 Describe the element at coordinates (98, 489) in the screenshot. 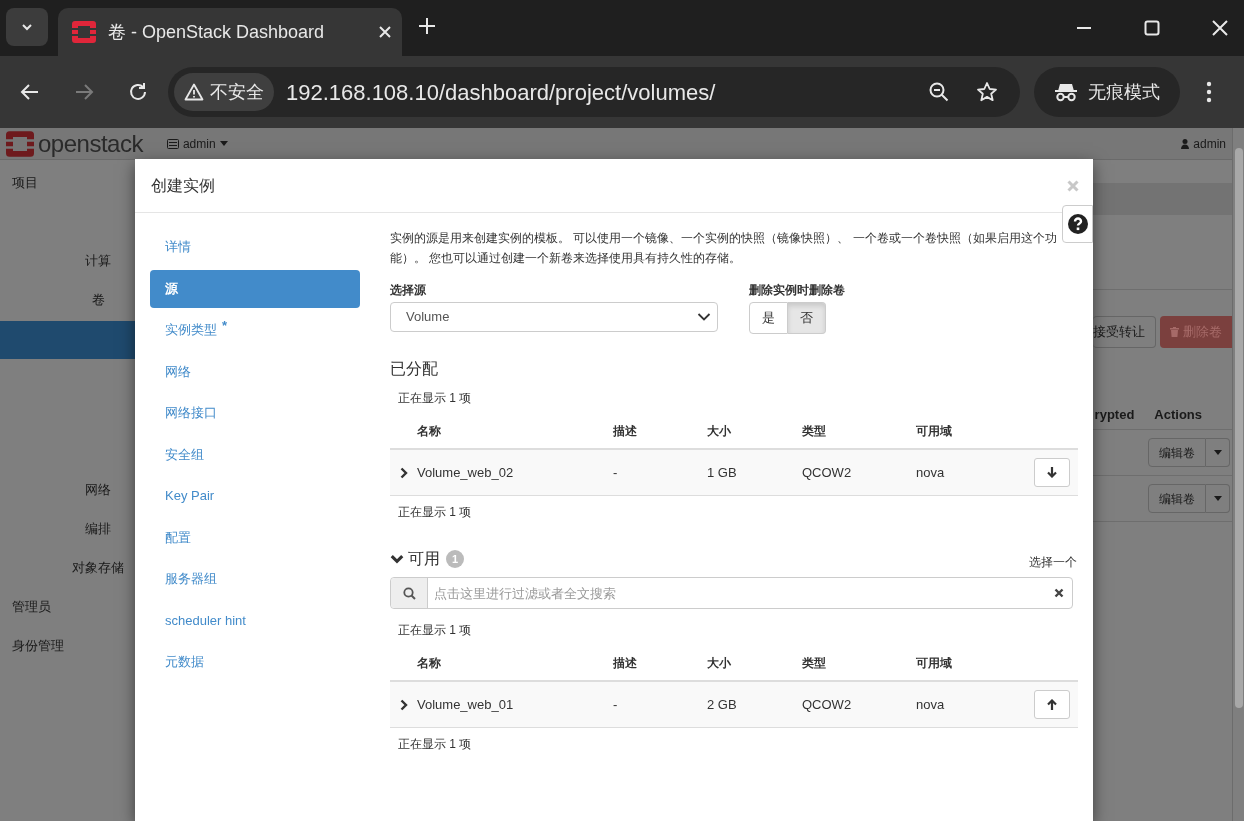

I see `sidebar-item: 网络` at that location.